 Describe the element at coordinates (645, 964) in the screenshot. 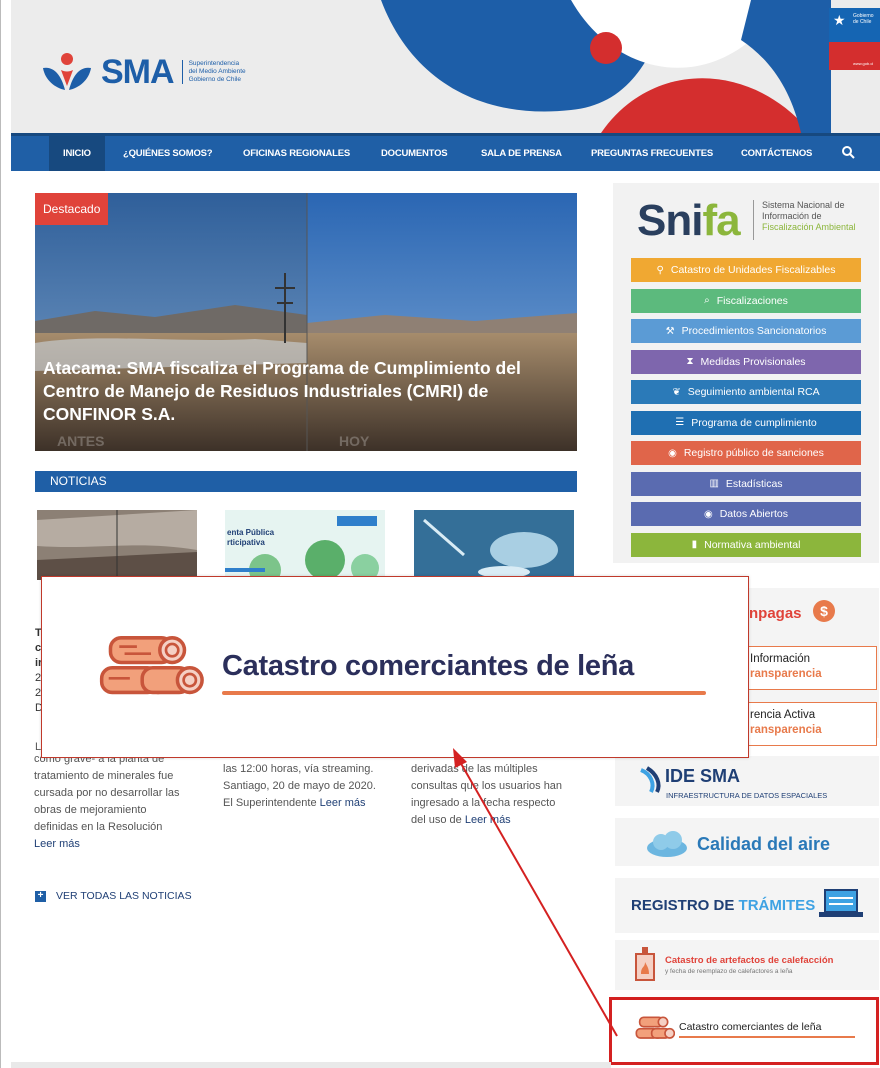

I see `heater-icon` at that location.